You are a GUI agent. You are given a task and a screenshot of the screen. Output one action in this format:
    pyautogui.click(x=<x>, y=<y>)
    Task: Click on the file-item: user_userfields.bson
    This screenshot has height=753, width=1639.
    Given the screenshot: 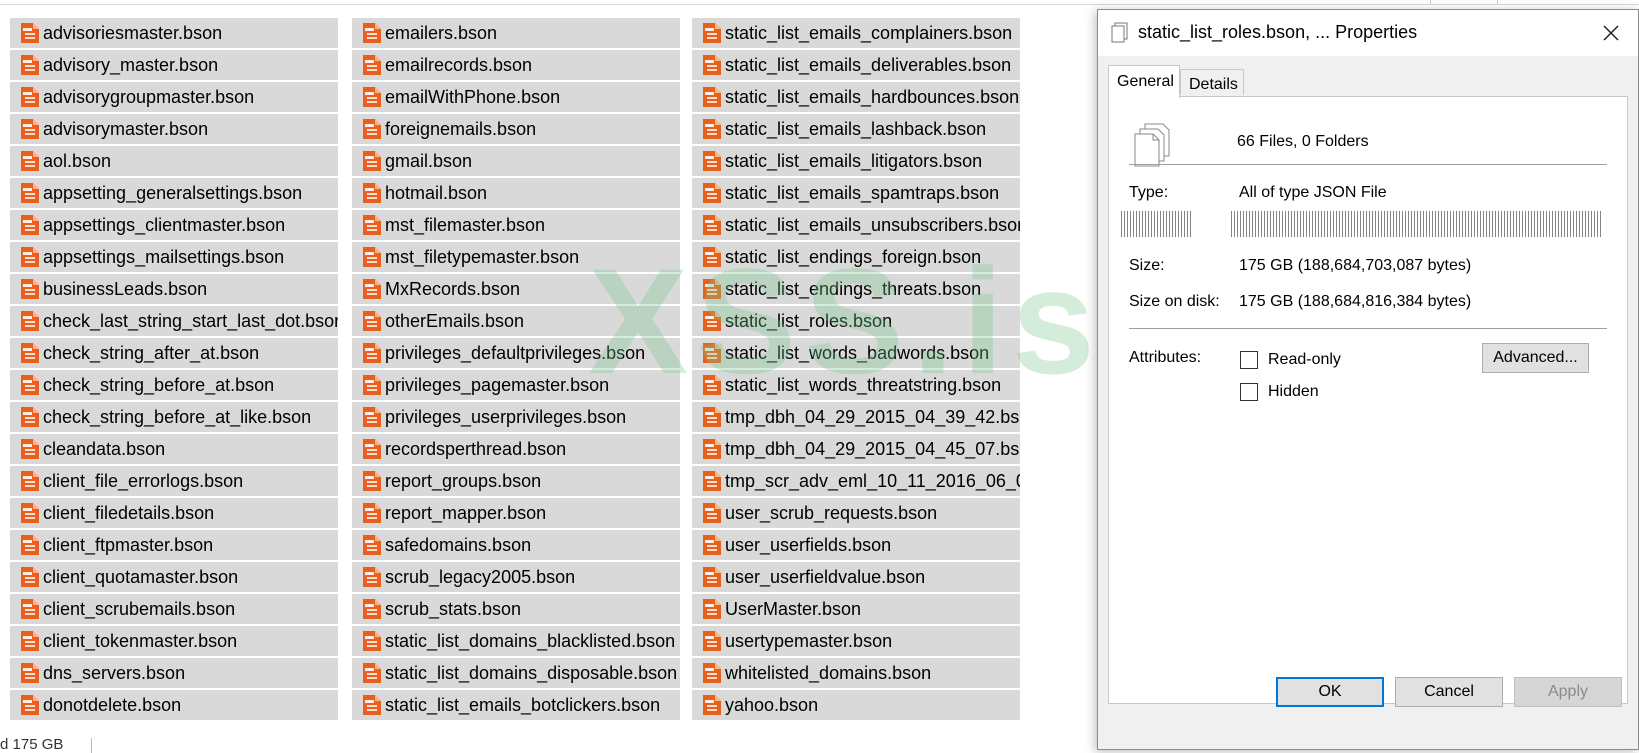 What is the action you would take?
    pyautogui.click(x=856, y=545)
    